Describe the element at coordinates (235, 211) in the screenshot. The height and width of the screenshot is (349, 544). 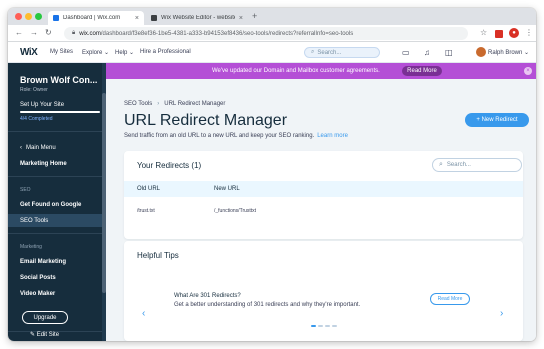
I see `redirect-new-url: /_functions/Trusttxt` at that location.